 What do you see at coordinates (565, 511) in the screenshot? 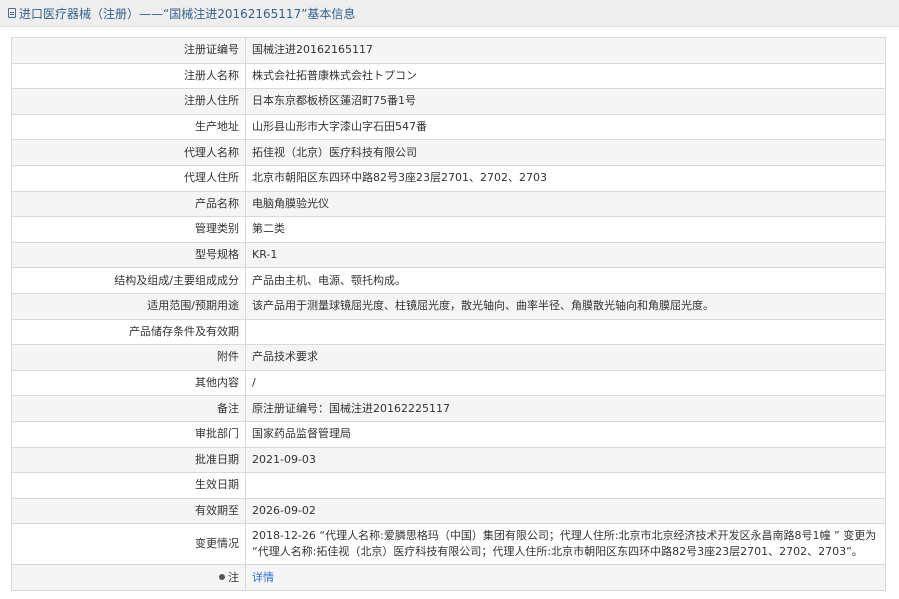
I see `field-value: 2026-09-02` at bounding box center [565, 511].